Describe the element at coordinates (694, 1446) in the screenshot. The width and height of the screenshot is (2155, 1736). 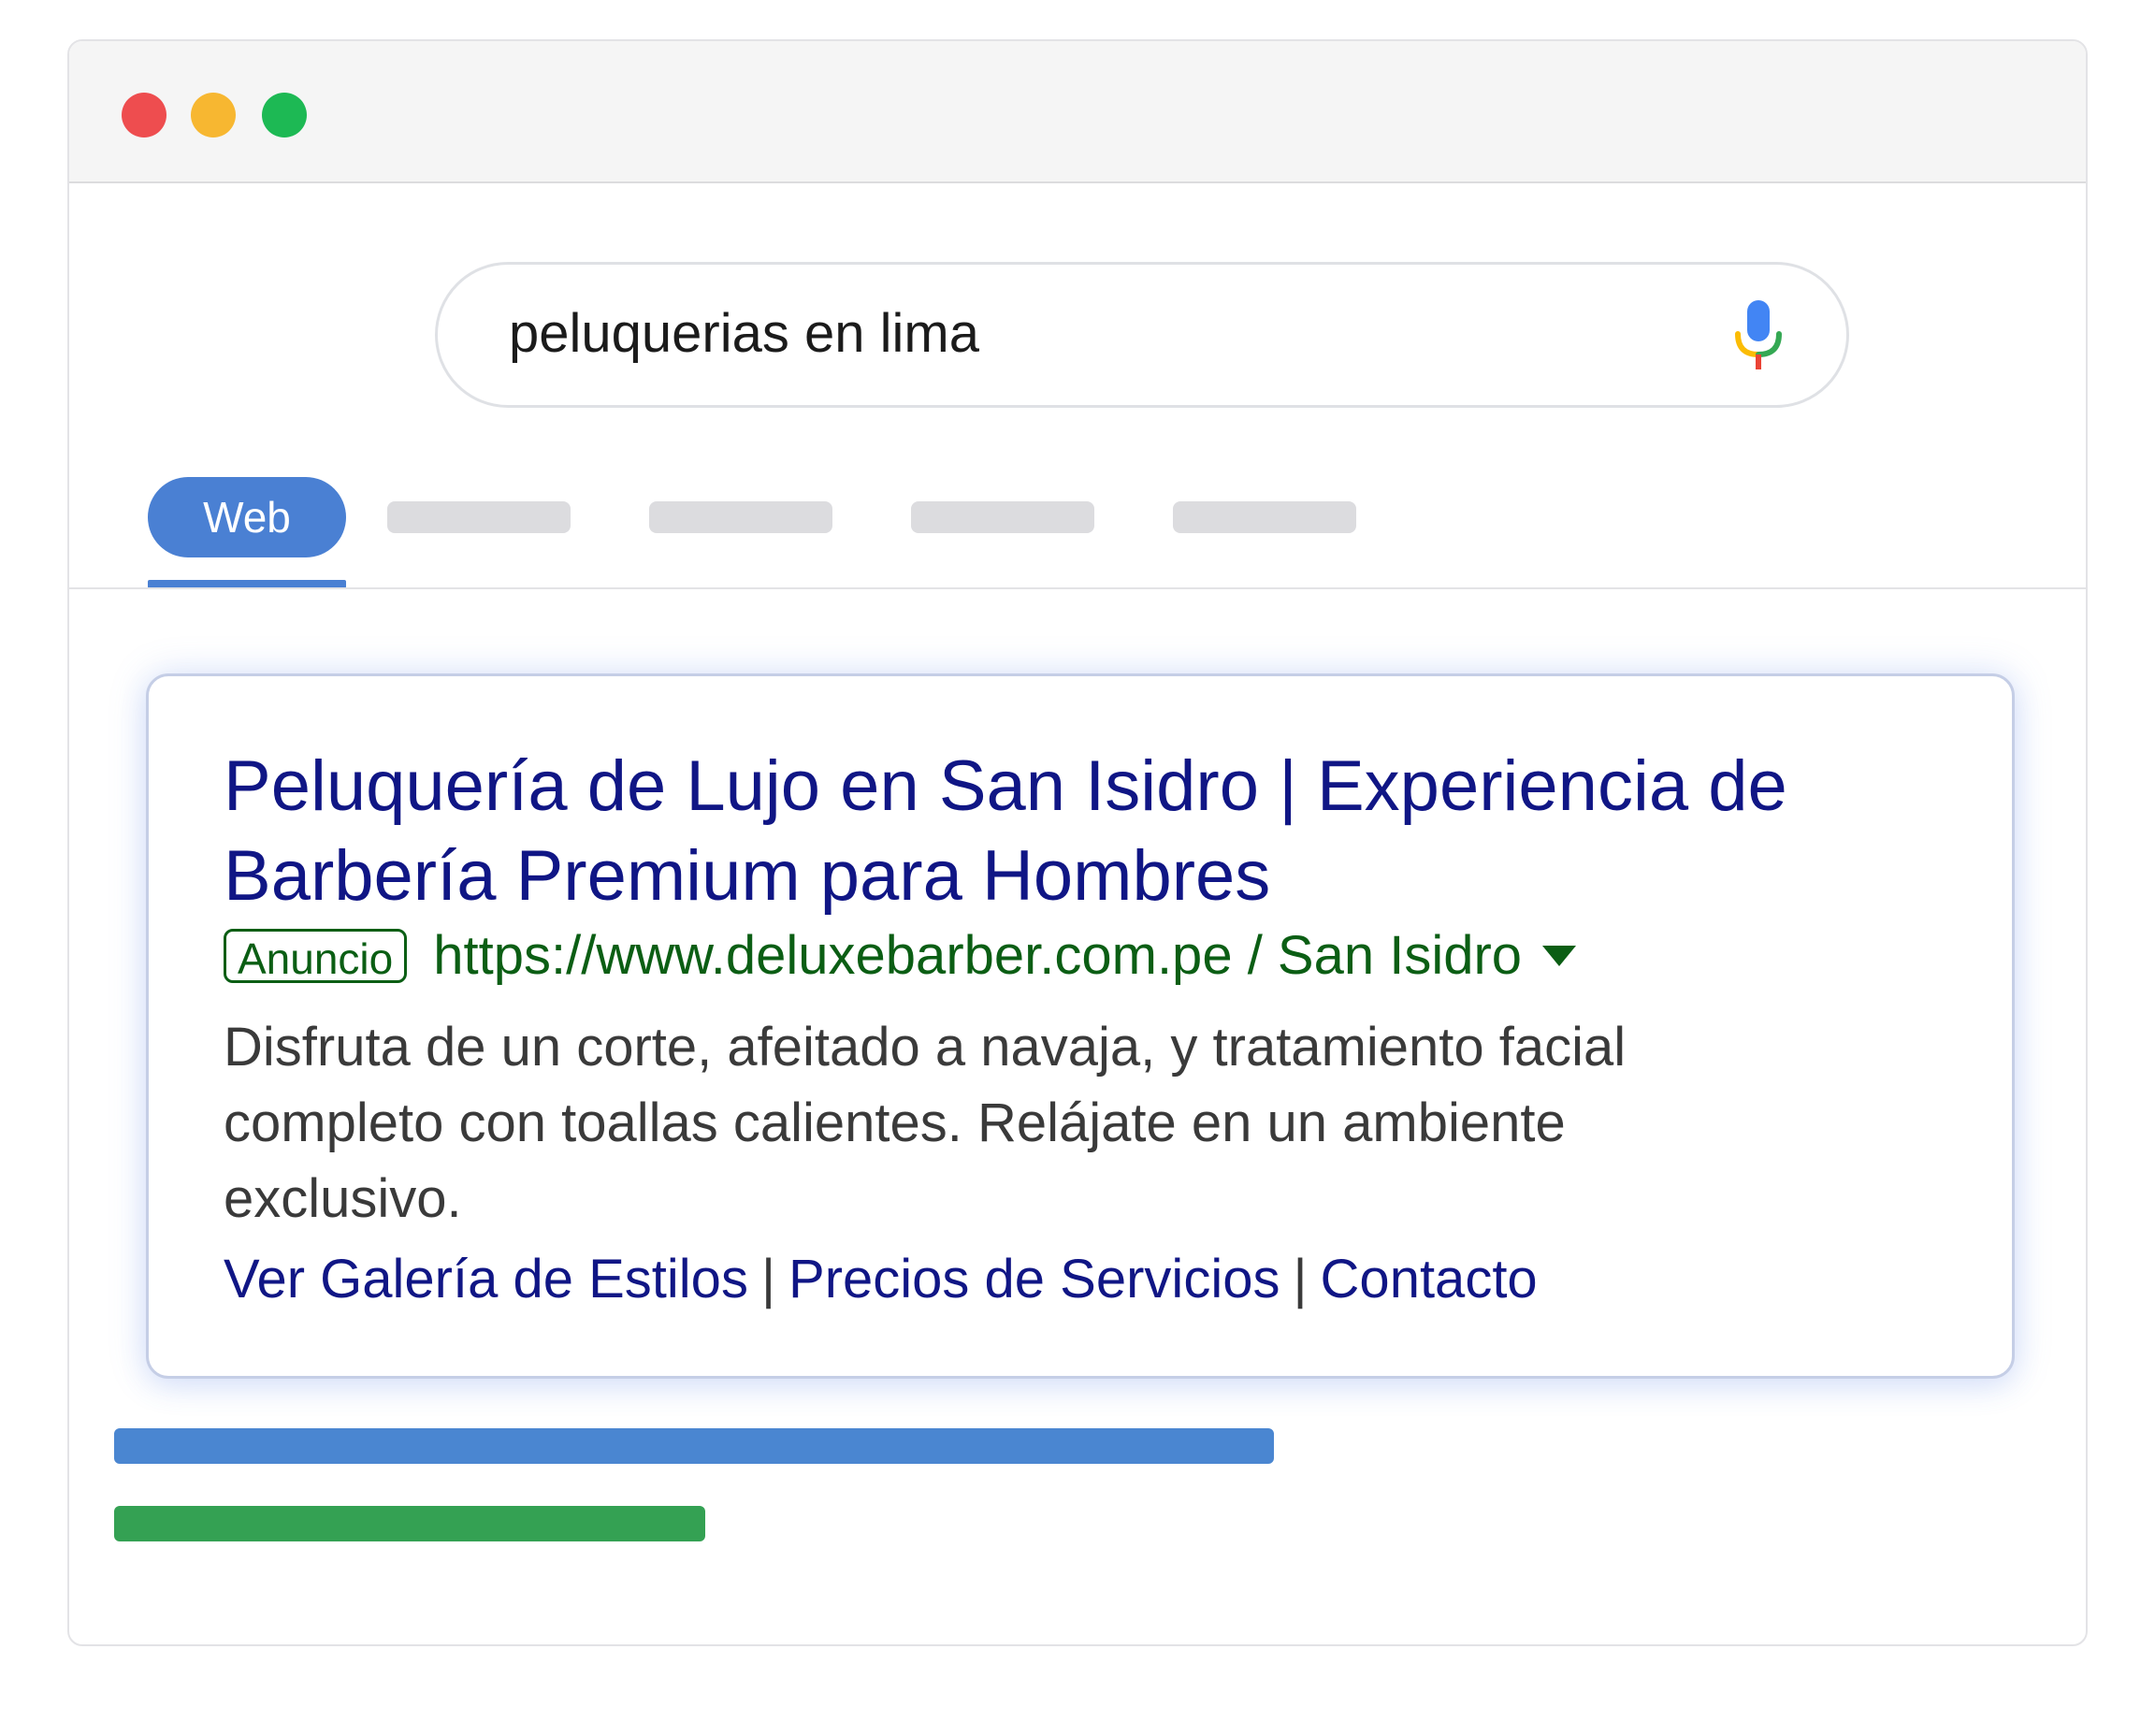
I see `result-title-placeholder` at that location.